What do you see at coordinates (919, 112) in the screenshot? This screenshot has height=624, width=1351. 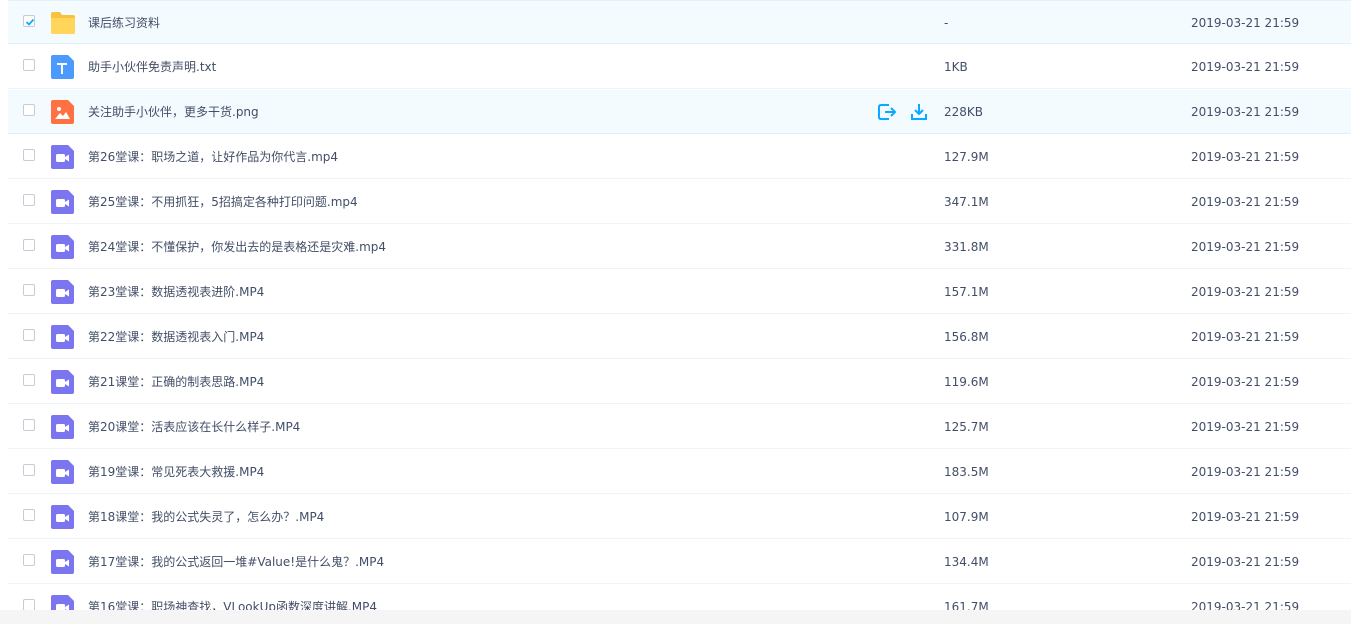 I see `download-icon` at bounding box center [919, 112].